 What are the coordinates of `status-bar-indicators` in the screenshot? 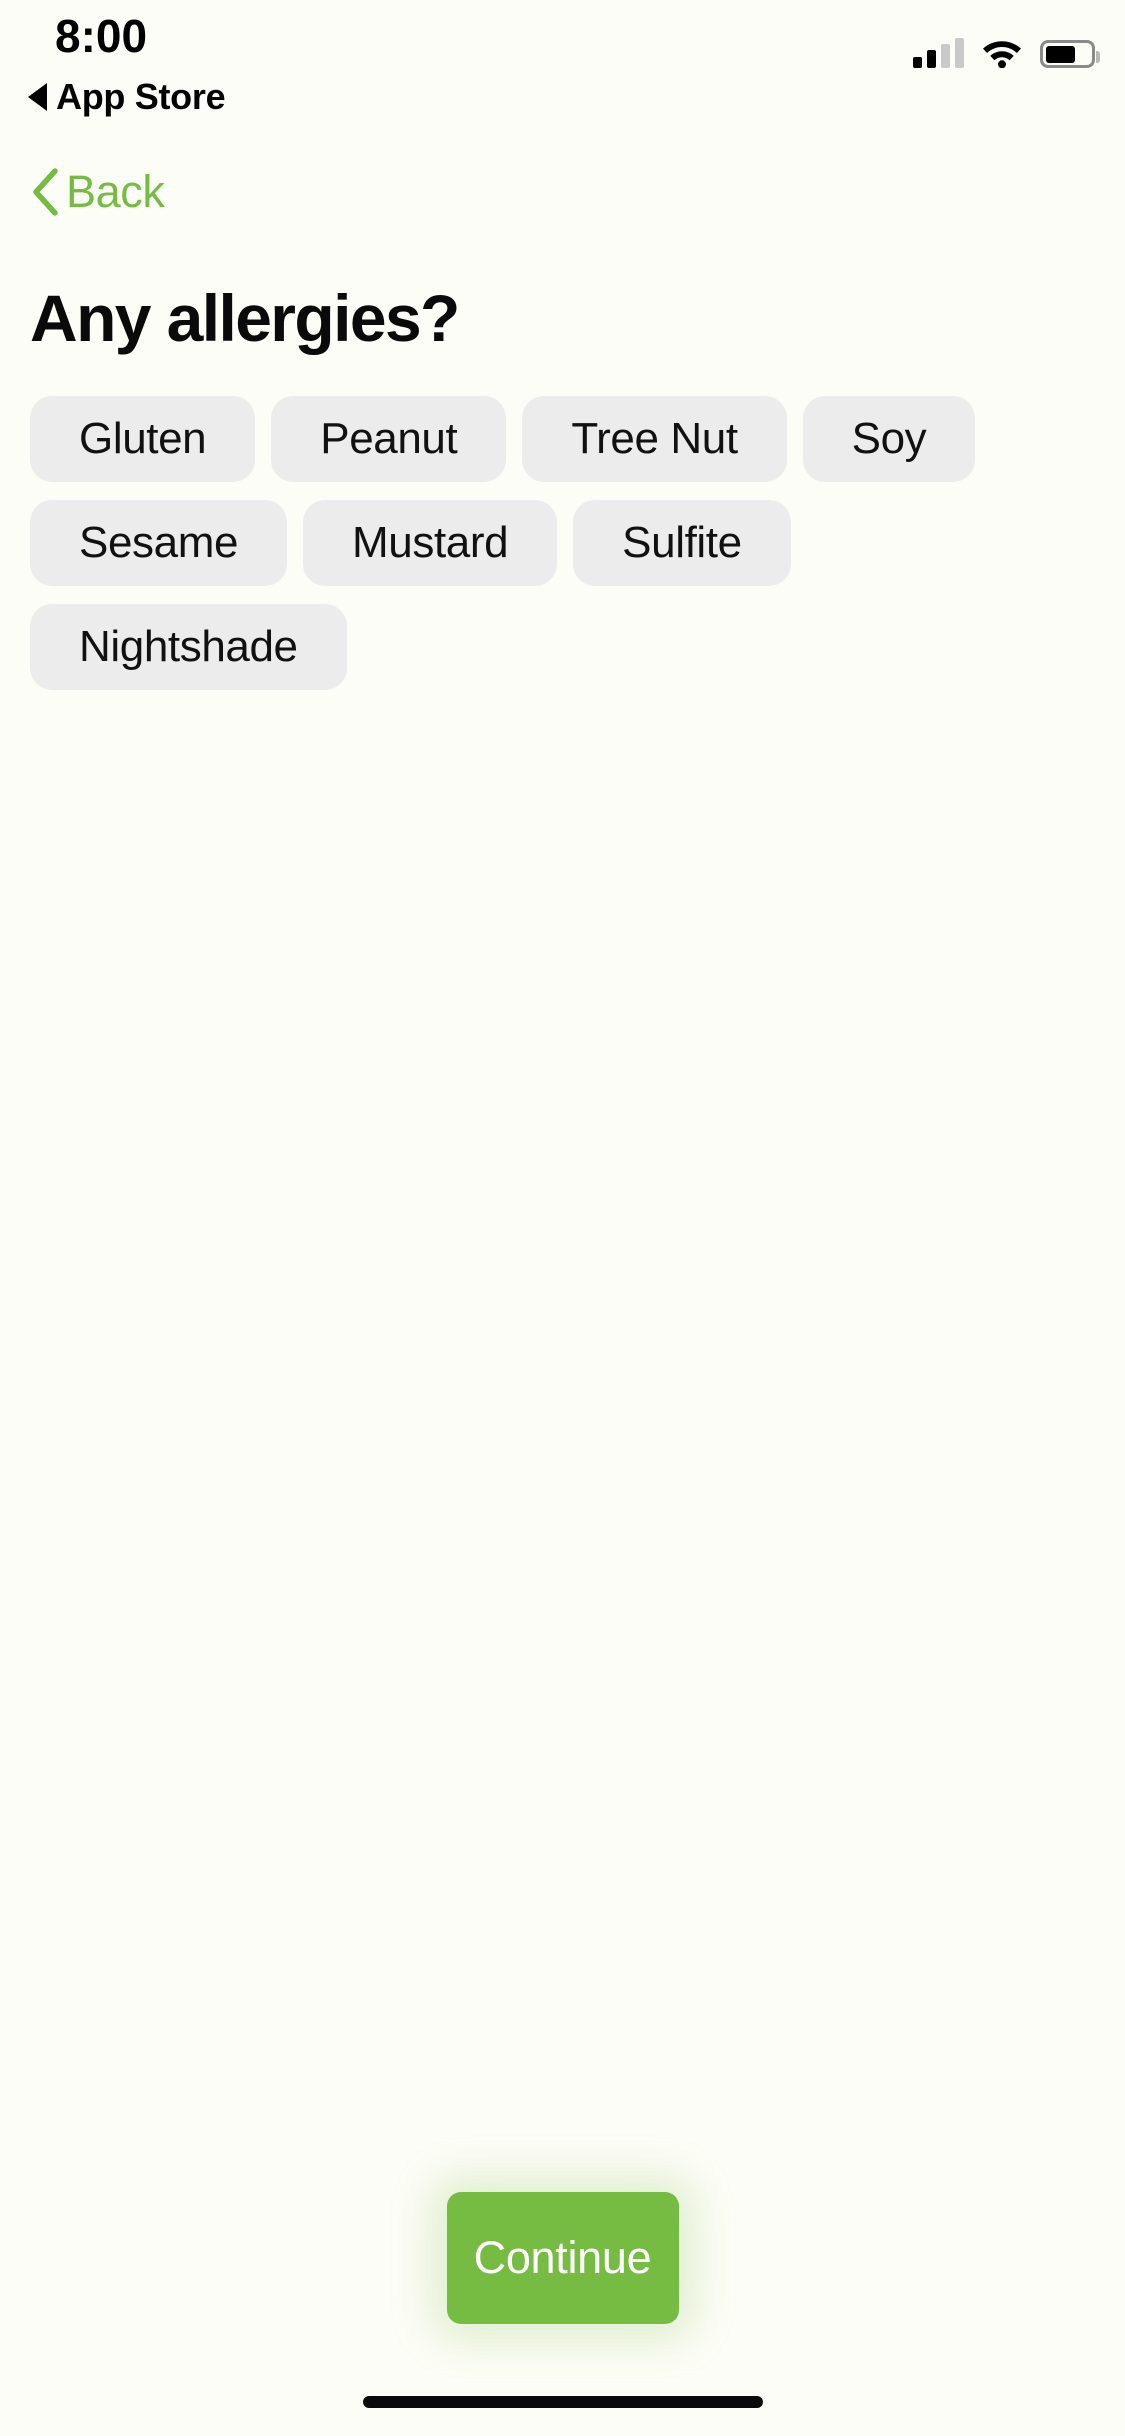 It's located at (1006, 48).